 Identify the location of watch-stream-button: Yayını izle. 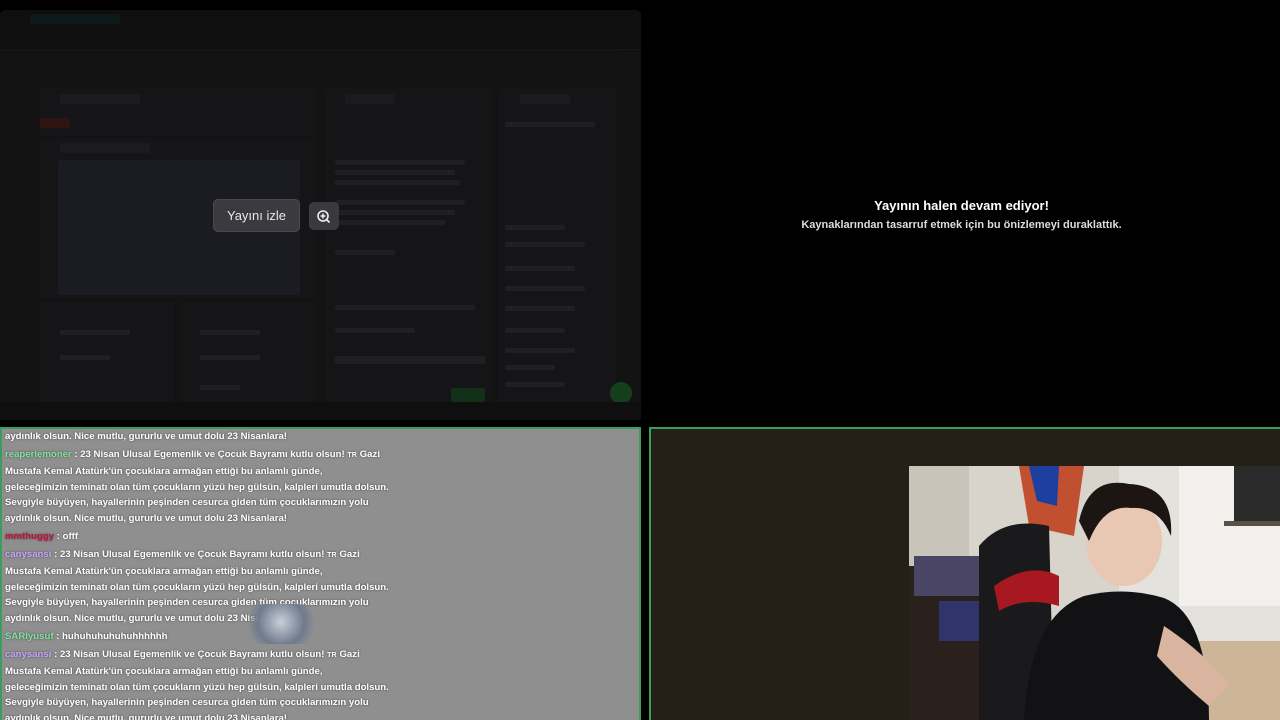
(256, 215).